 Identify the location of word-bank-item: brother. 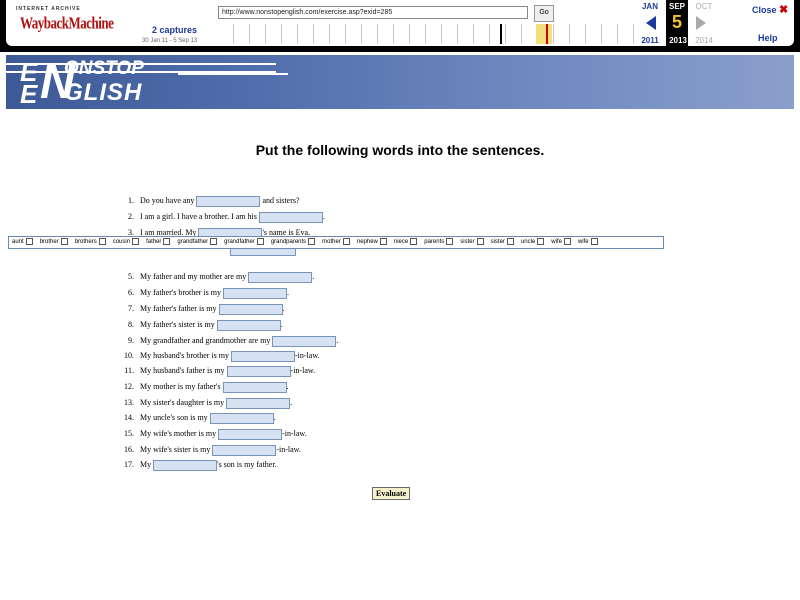
(54, 242).